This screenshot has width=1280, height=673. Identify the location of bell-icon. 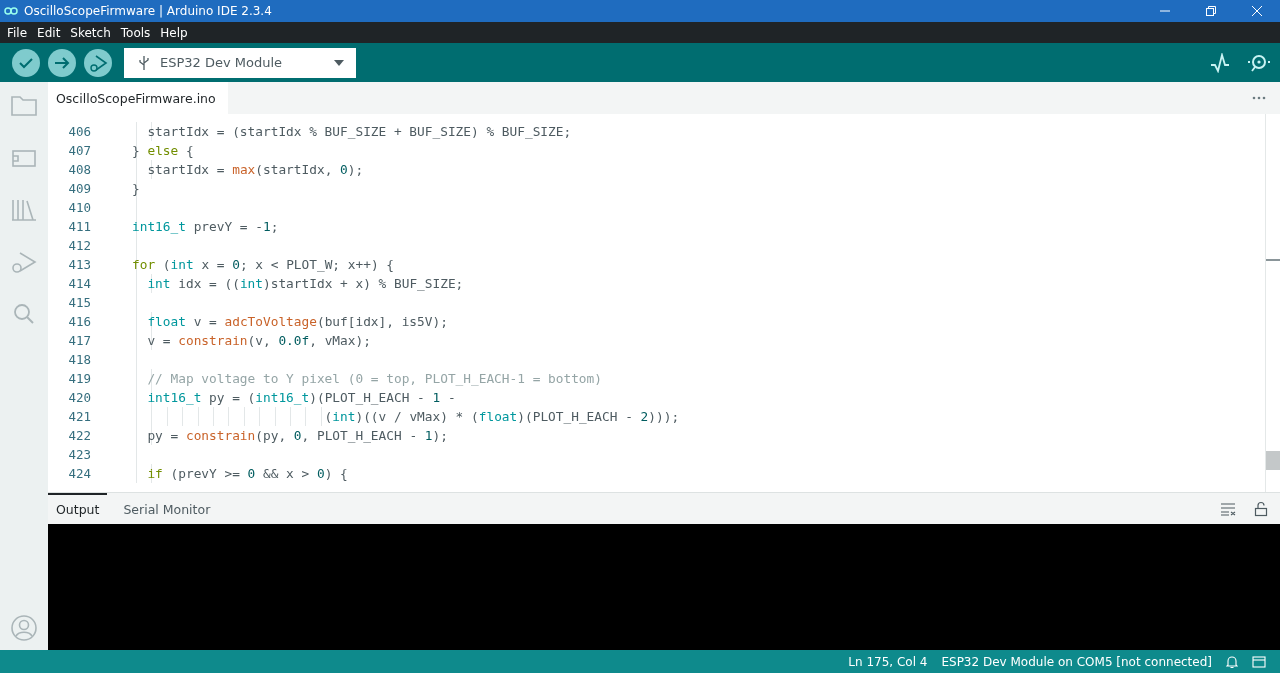
(1232, 661).